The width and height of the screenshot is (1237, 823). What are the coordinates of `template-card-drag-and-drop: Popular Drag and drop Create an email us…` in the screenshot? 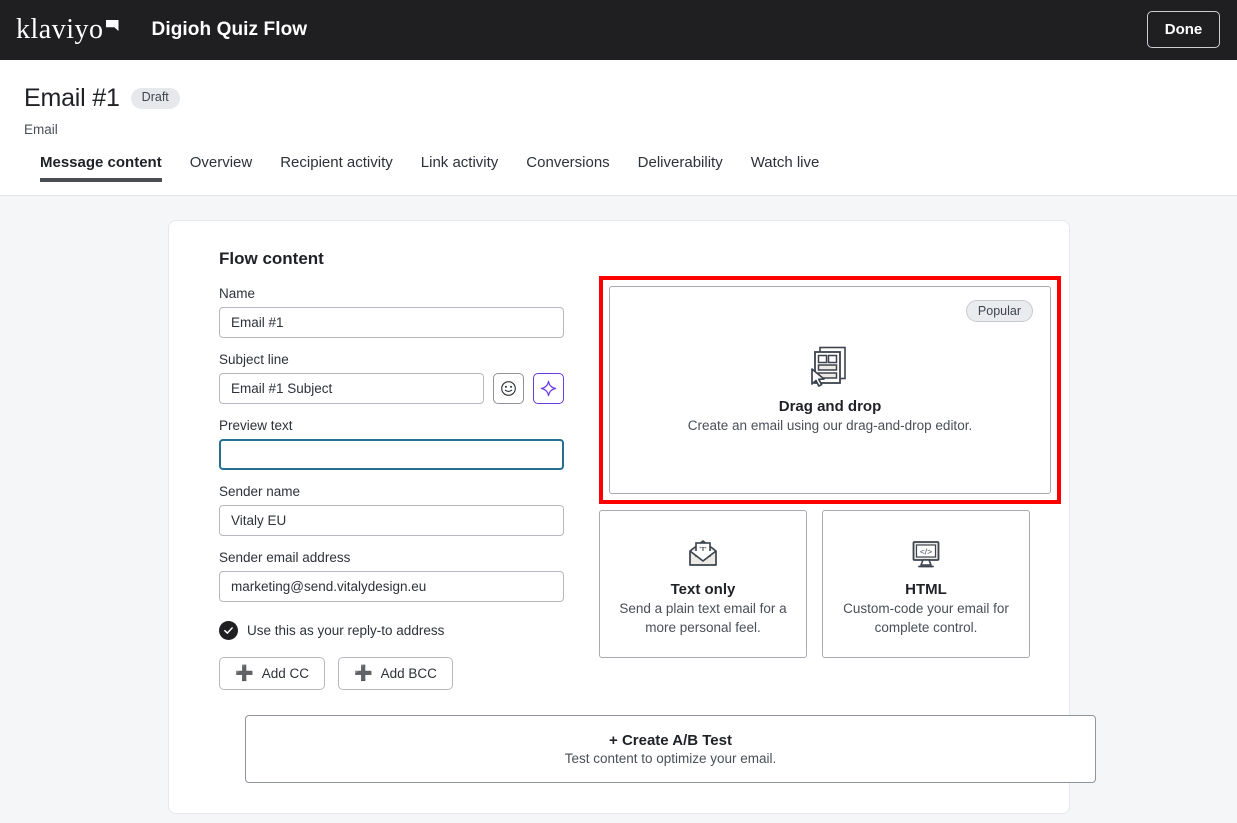 It's located at (830, 390).